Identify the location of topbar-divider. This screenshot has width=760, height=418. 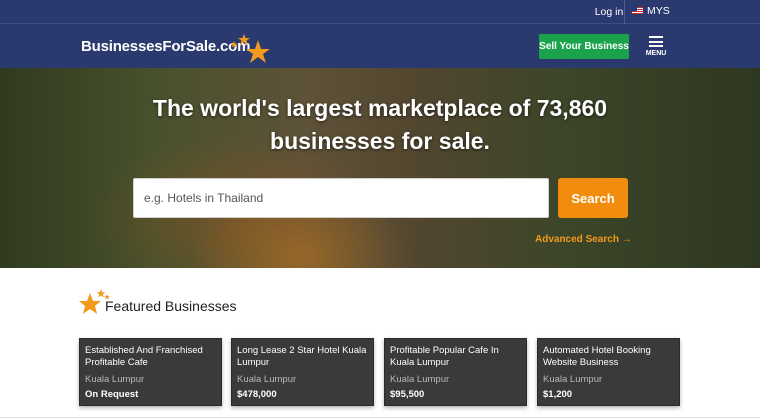
(624, 12).